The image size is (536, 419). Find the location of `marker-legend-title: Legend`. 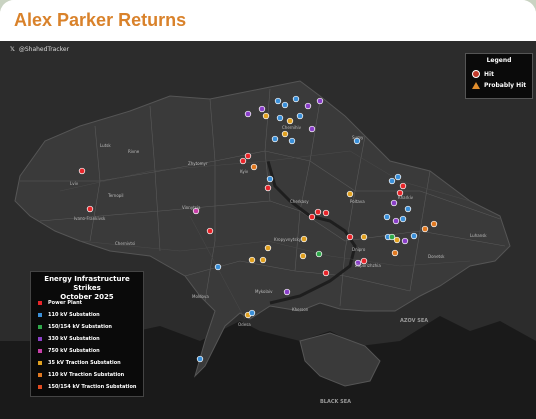

marker-legend-title: Legend is located at coordinates (499, 60).